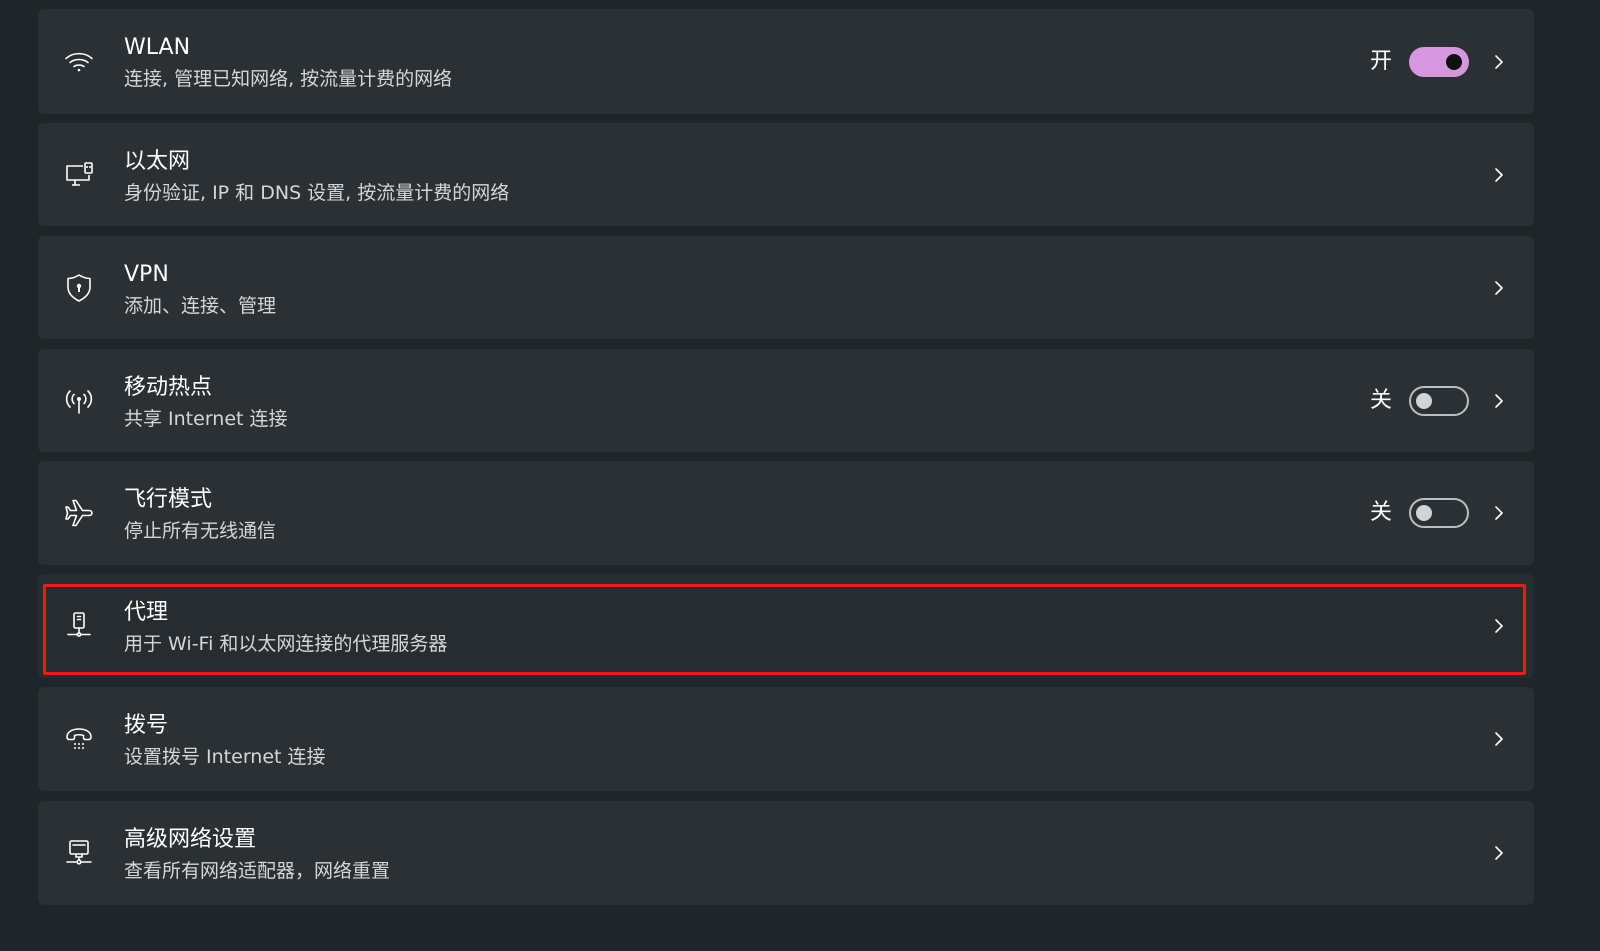 The image size is (1600, 951). What do you see at coordinates (786, 174) in the screenshot?
I see `settings-item-ethernet: 以太网 身份验证, IP 和 DNS 设置, 按流量计费的网络` at bounding box center [786, 174].